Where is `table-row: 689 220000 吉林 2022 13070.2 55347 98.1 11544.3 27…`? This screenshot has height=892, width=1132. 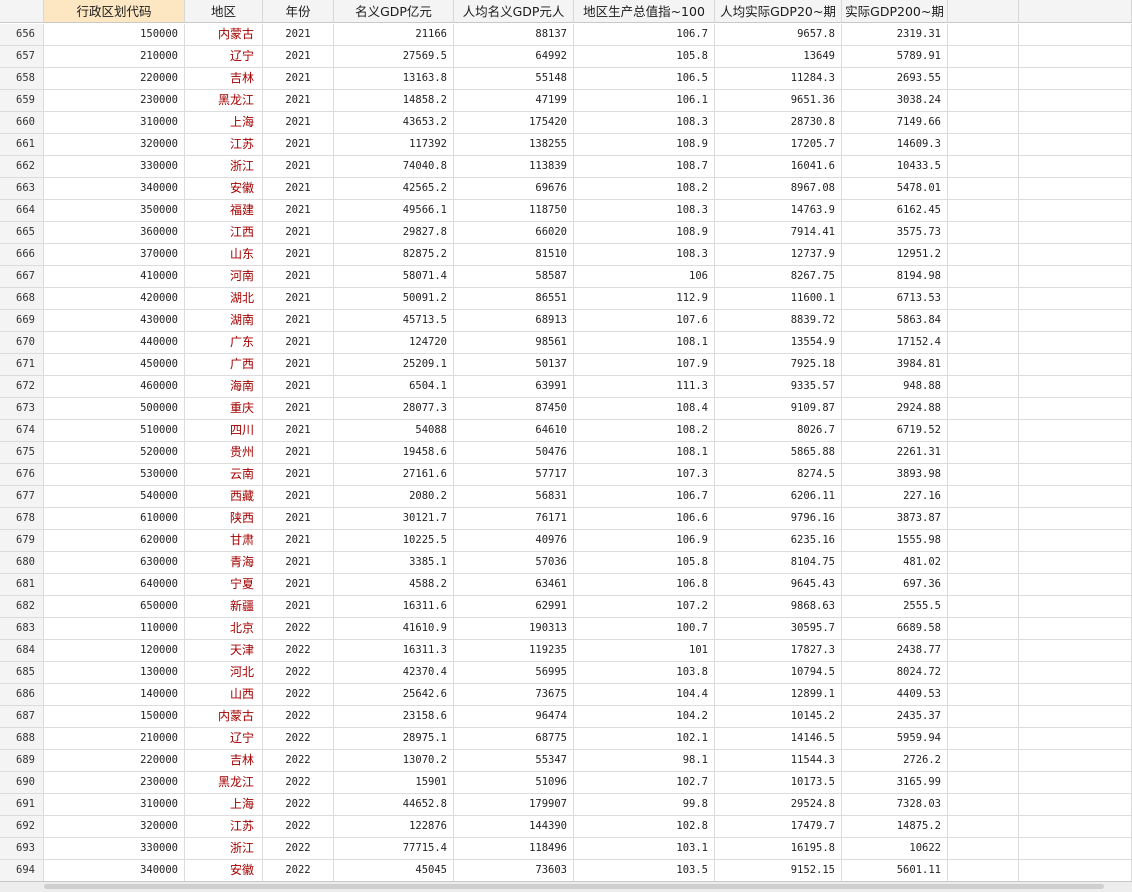
table-row: 689 220000 吉林 2022 13070.2 55347 98.1 11544.3 27… is located at coordinates (566, 761).